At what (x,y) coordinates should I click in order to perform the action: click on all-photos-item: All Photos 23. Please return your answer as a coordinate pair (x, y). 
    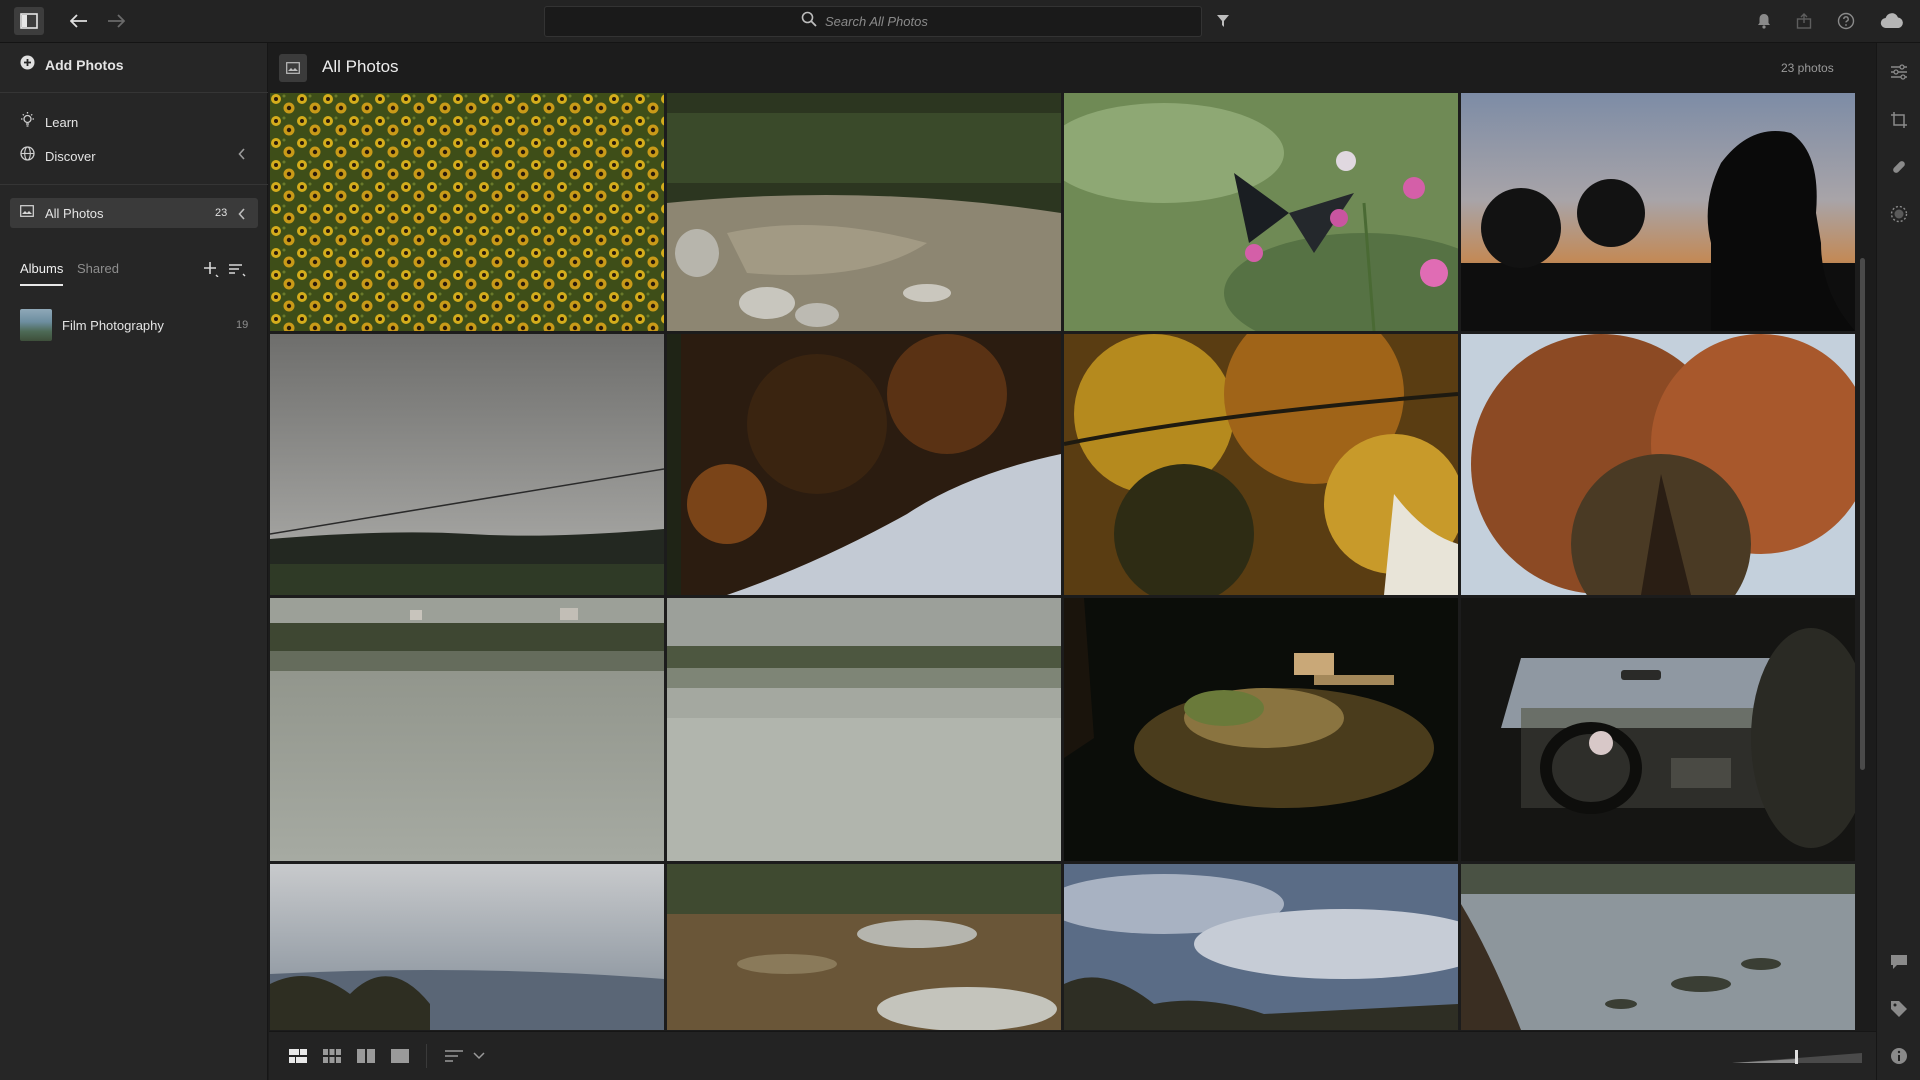
    Looking at the image, I should click on (134, 213).